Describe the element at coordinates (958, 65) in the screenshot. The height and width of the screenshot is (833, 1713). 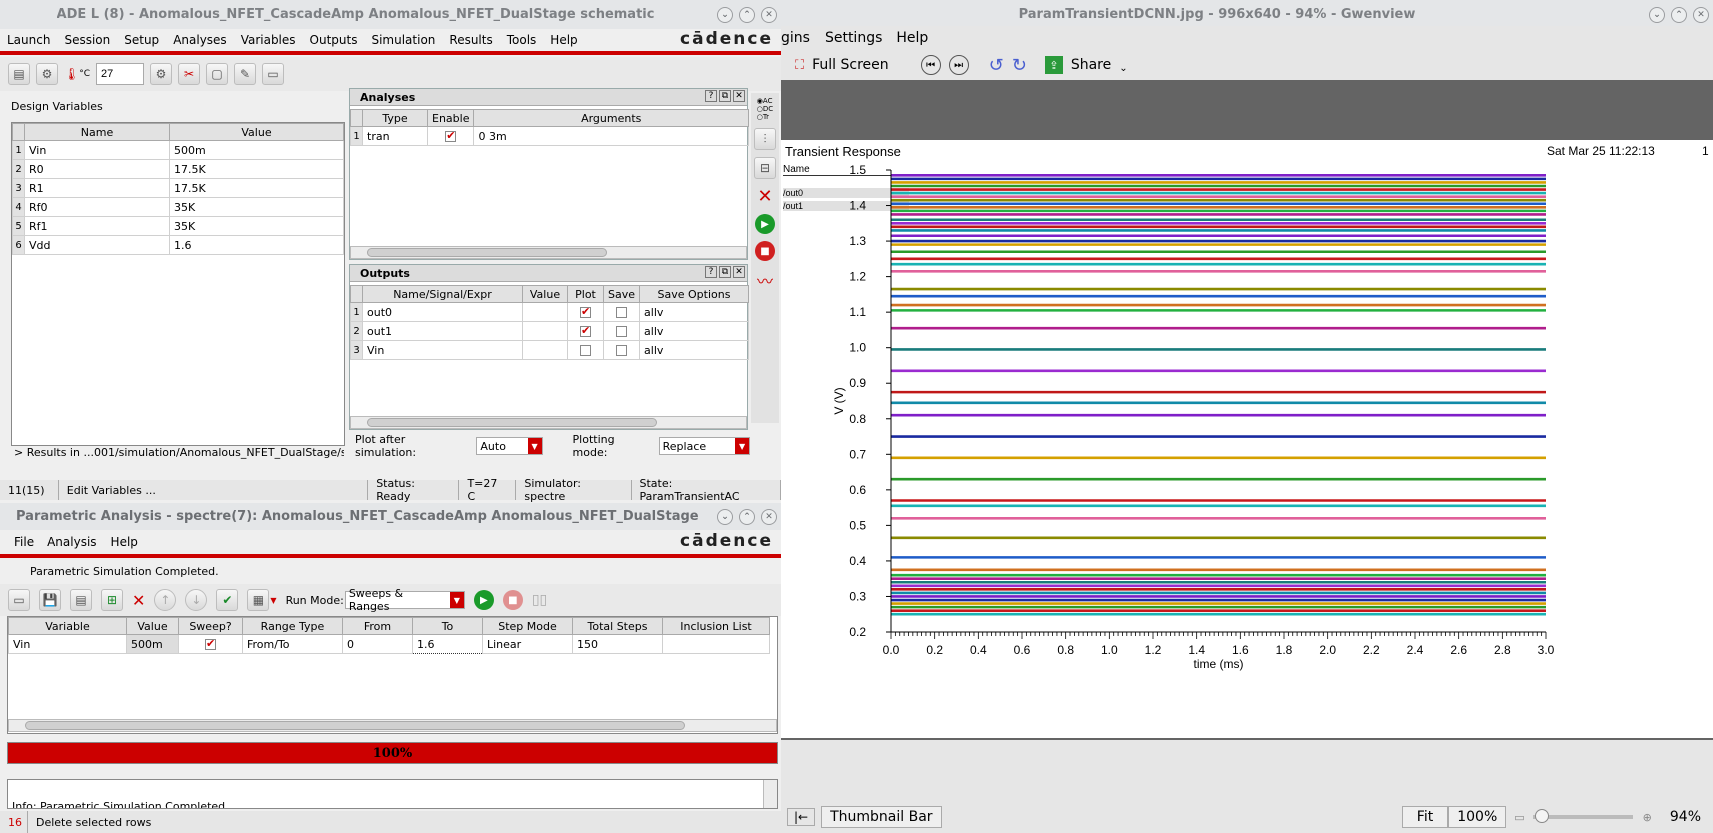
I see `next-icon: ⏭` at that location.